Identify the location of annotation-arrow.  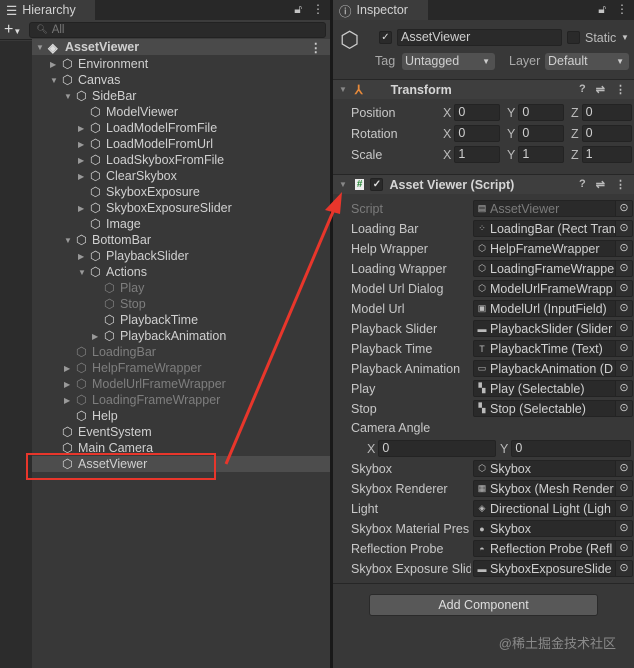
(283, 328).